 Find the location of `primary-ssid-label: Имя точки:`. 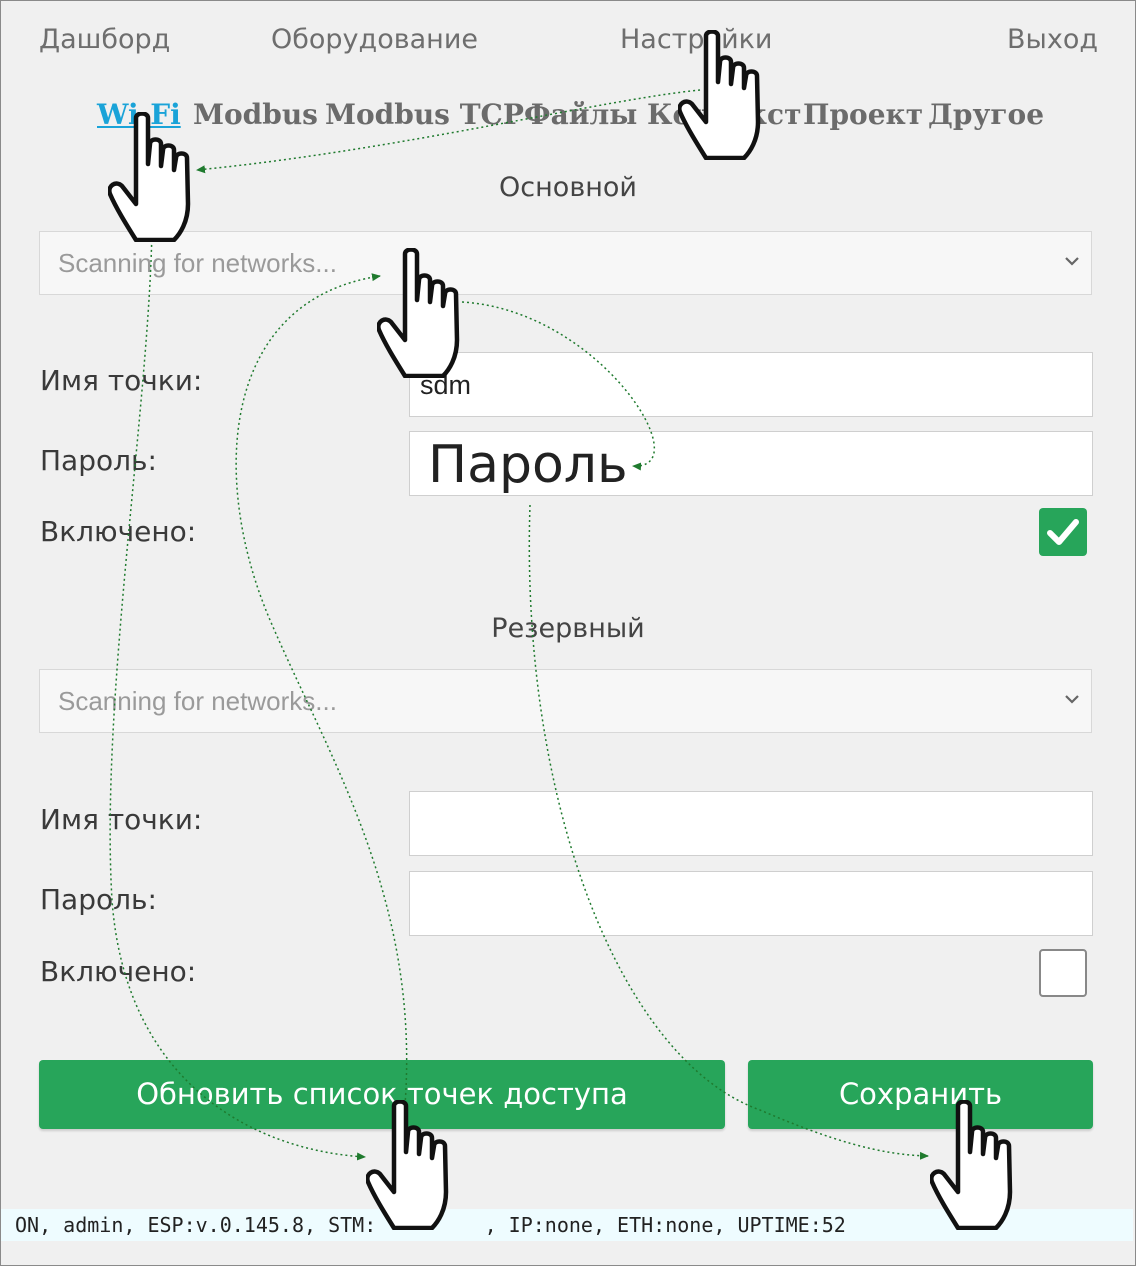

primary-ssid-label: Имя точки: is located at coordinates (121, 380).